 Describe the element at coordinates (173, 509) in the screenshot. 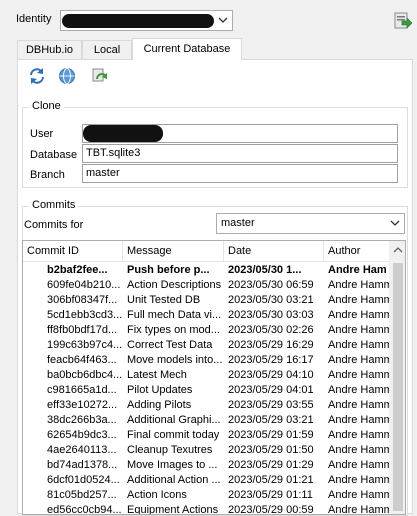

I see `message-cell: Equipment Actions` at that location.